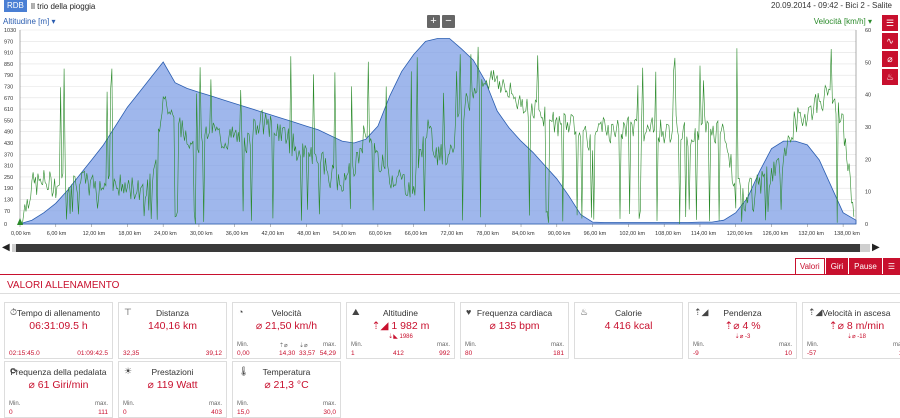 The height and width of the screenshot is (418, 900). I want to click on y-left-tick-label: 670, so click(8, 99).